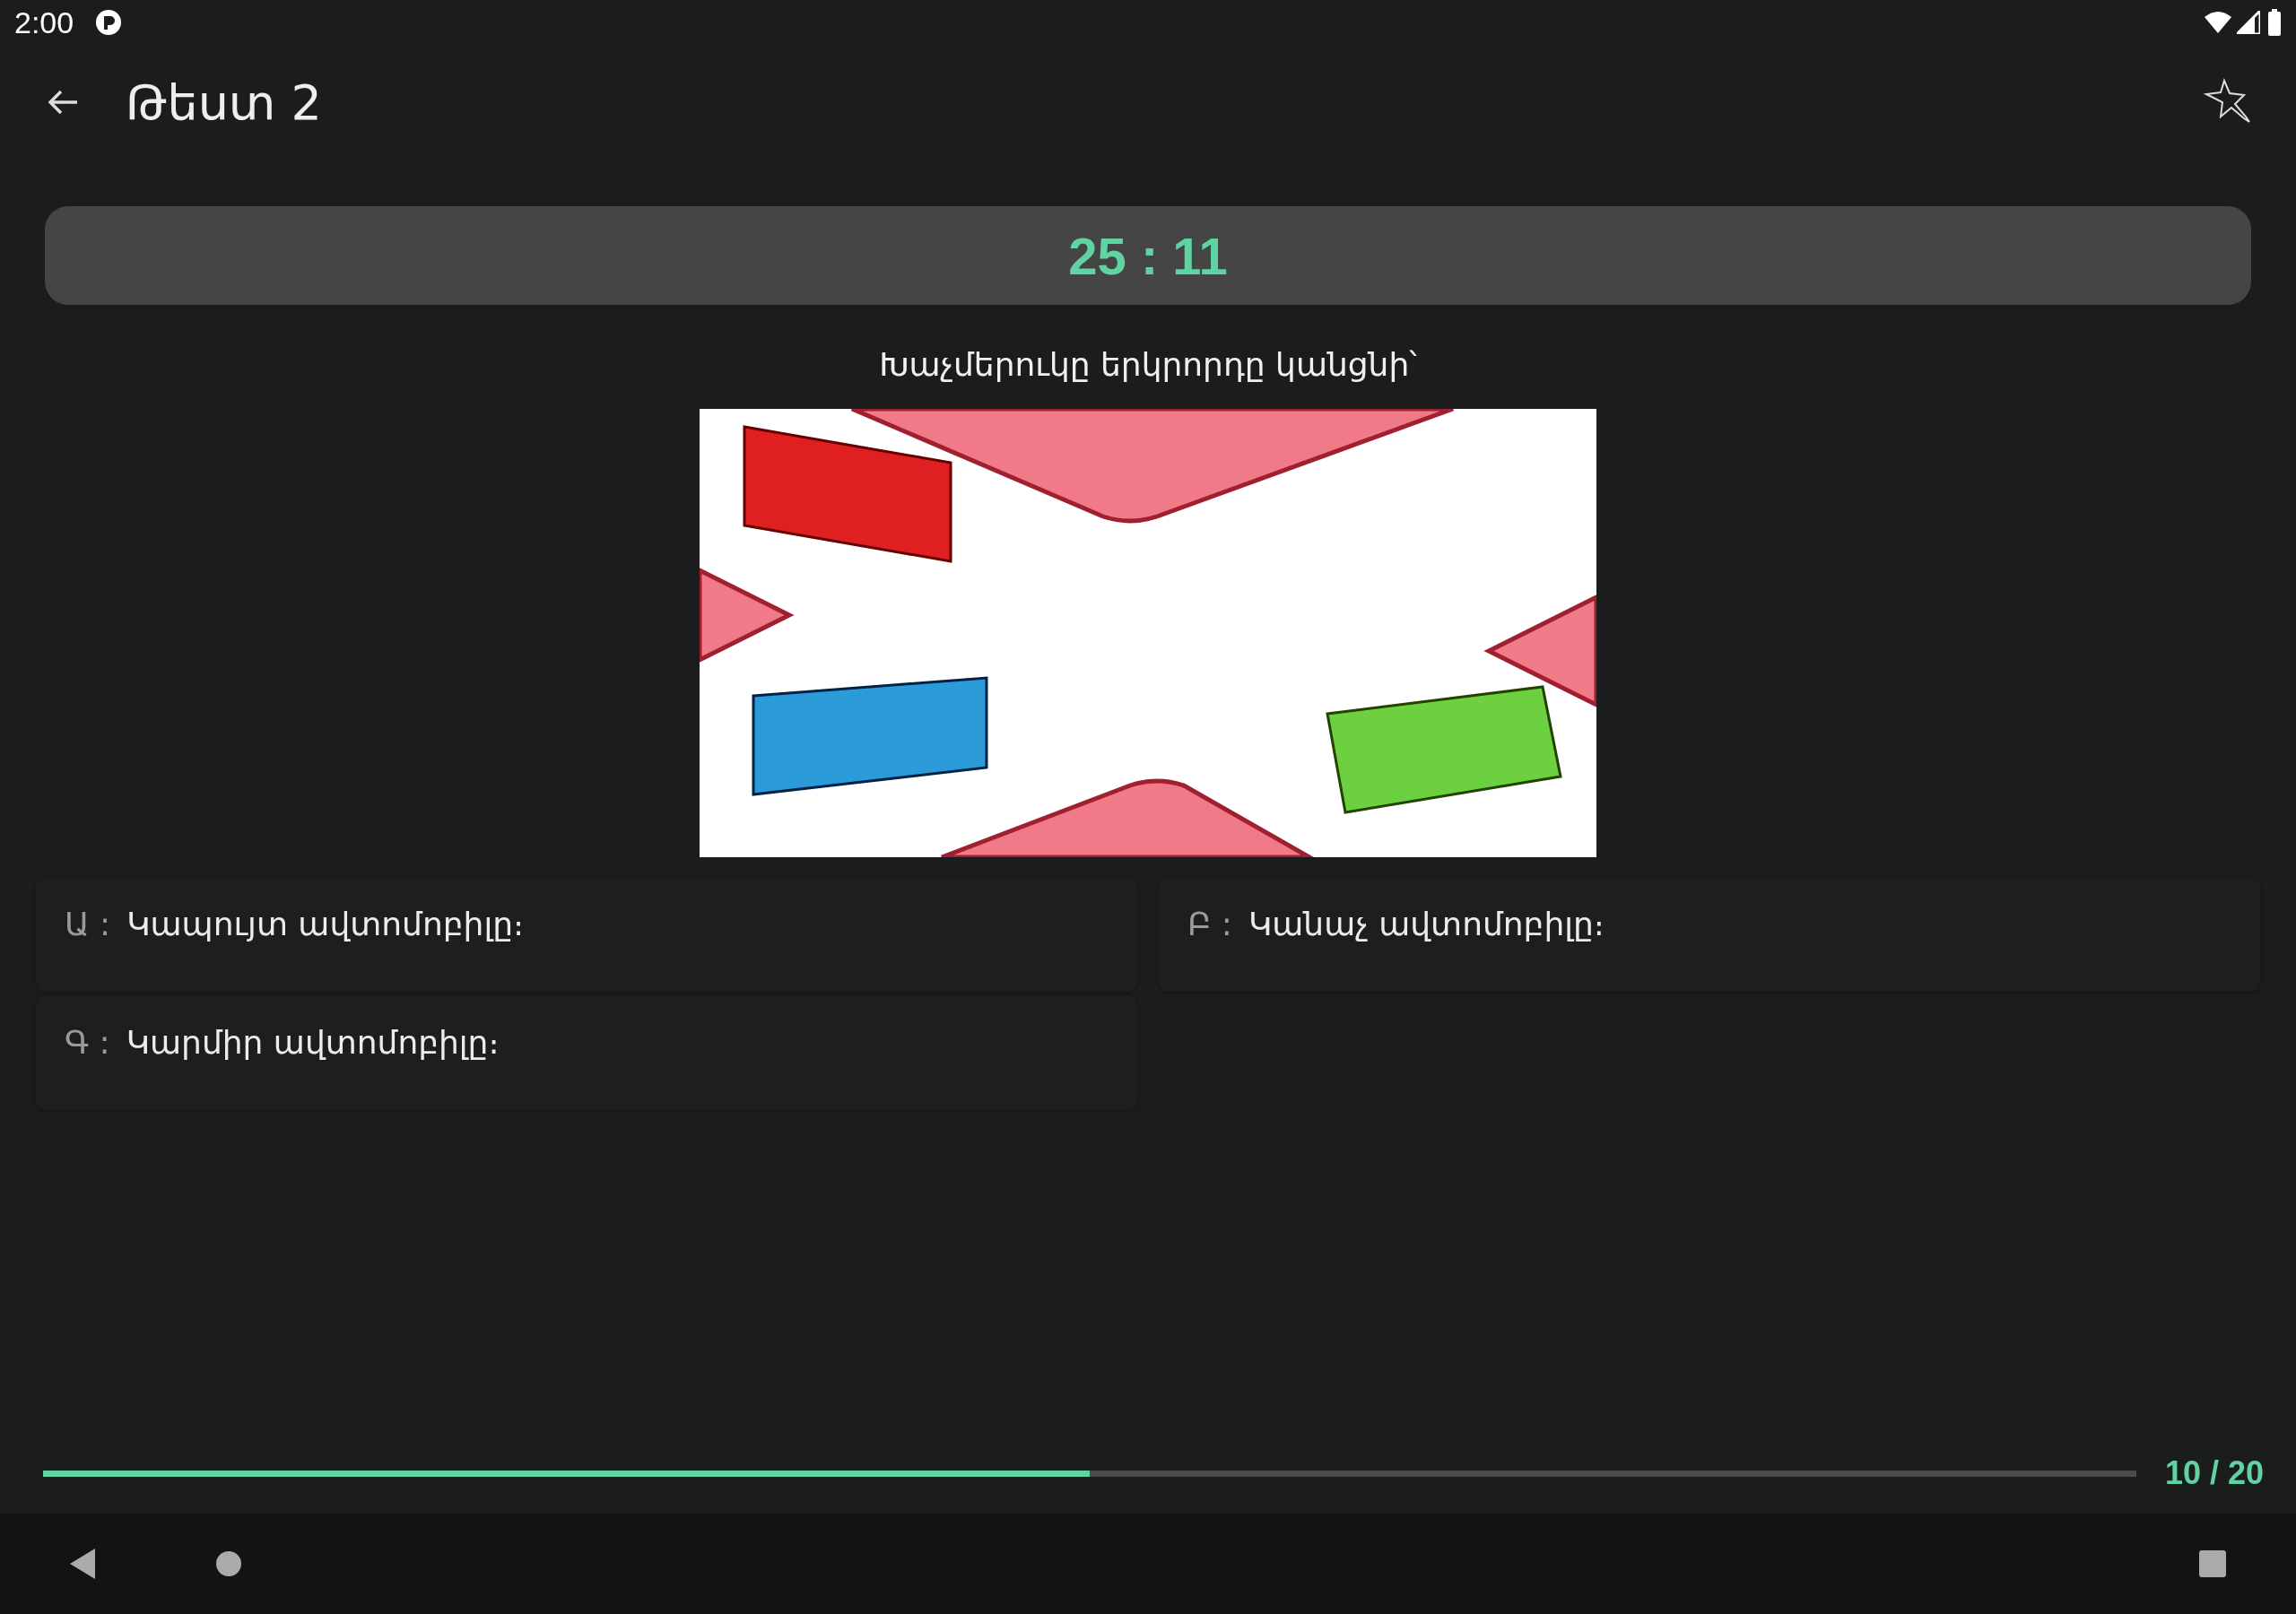  I want to click on answer-option: Գ : Կարմիր ավտոմոբիլը։, so click(586, 1052).